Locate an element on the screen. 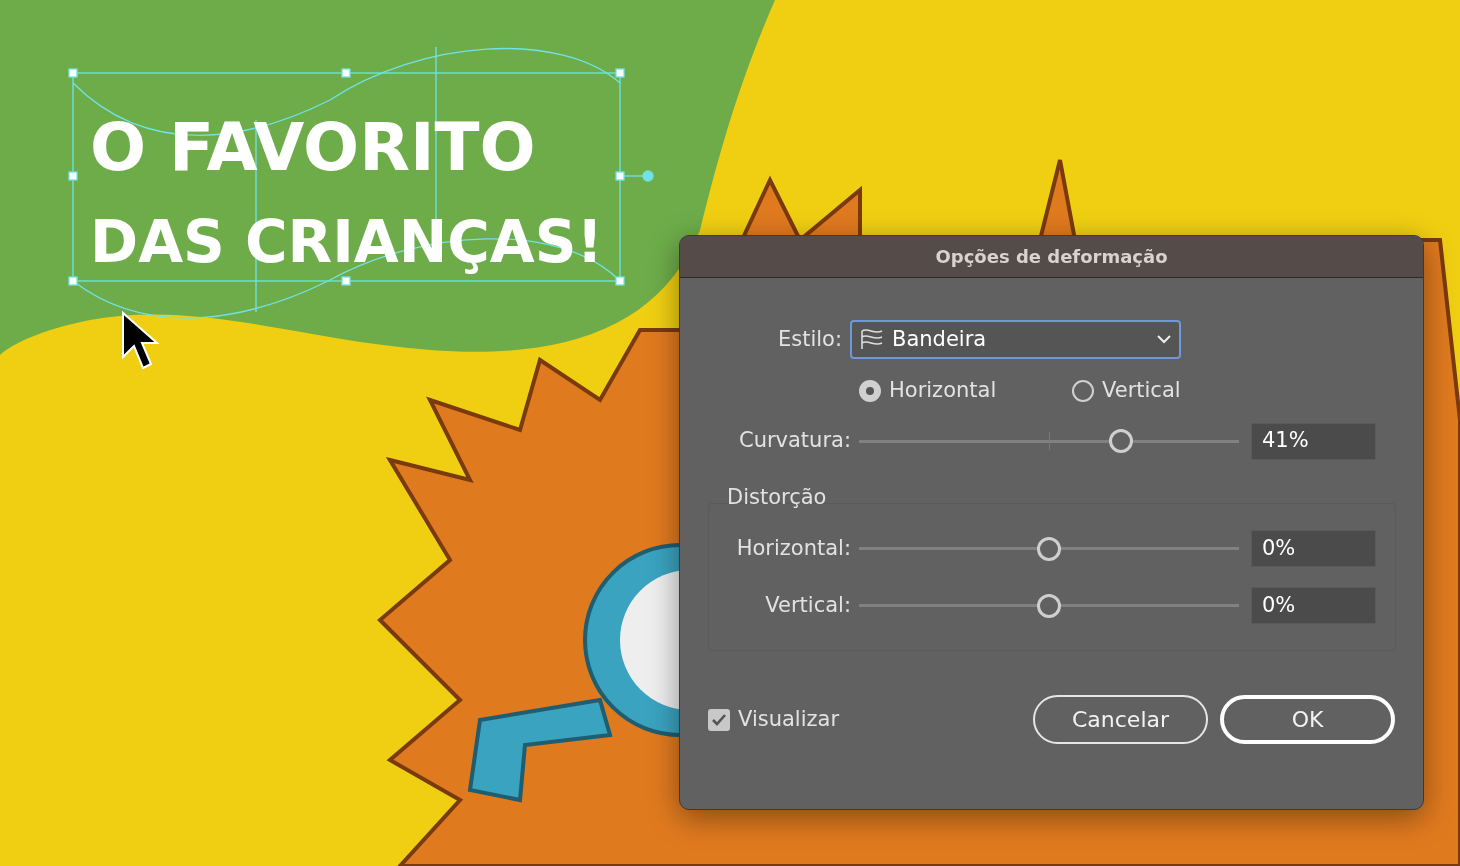  mouse-pointer-icon is located at coordinates (141, 340).